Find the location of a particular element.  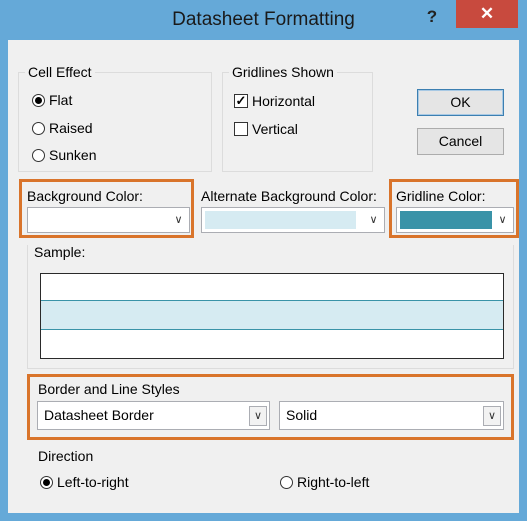

gridlines-shown-group: Gridlines Shown is located at coordinates (297, 118).